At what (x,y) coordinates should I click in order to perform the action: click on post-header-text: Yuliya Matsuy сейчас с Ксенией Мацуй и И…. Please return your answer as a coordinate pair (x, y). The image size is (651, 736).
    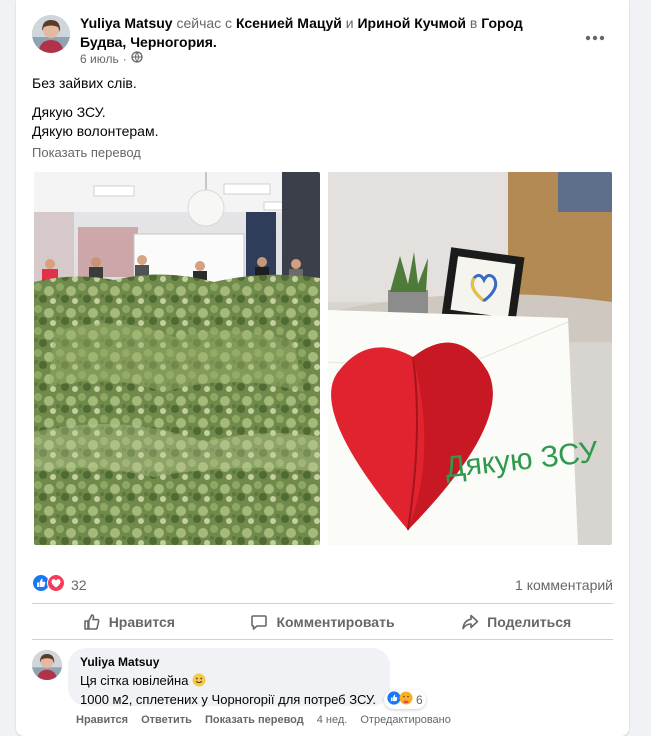
    Looking at the image, I should click on (315, 33).